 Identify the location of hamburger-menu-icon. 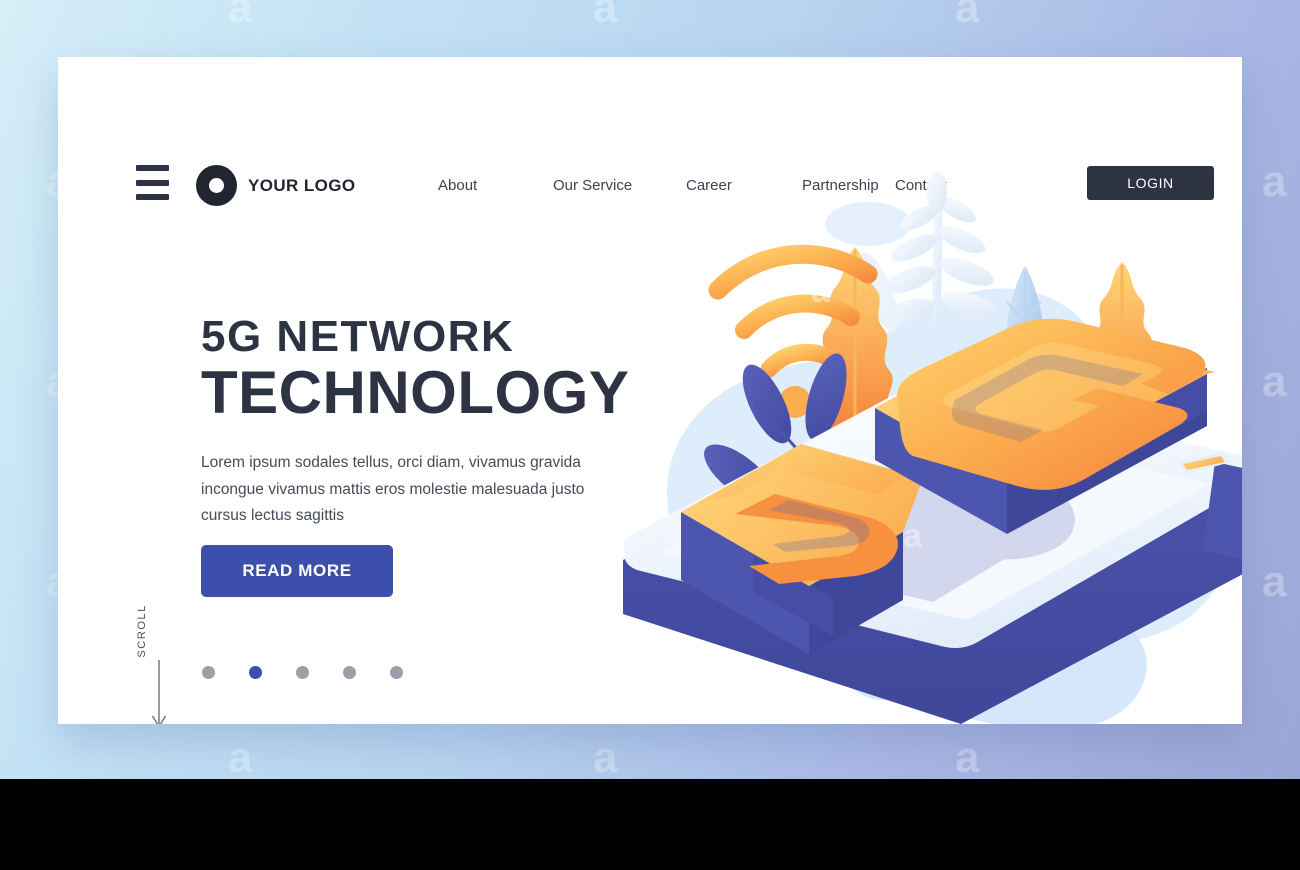
(152, 182).